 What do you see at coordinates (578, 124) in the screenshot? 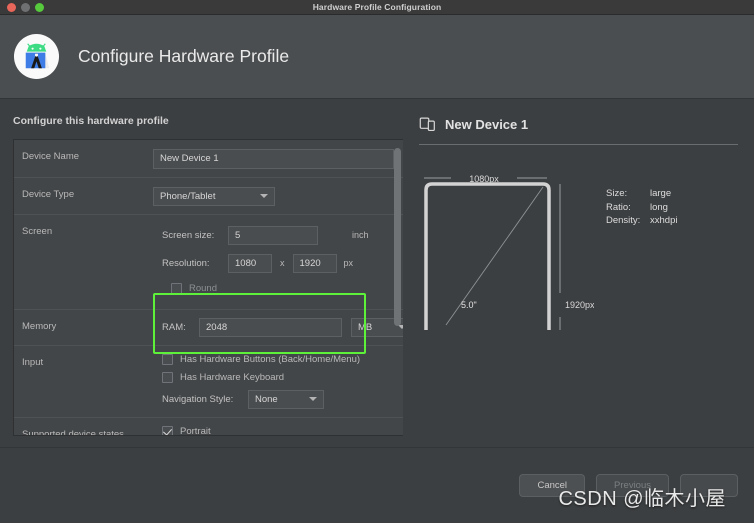
I see `preview-header: New Device 1` at bounding box center [578, 124].